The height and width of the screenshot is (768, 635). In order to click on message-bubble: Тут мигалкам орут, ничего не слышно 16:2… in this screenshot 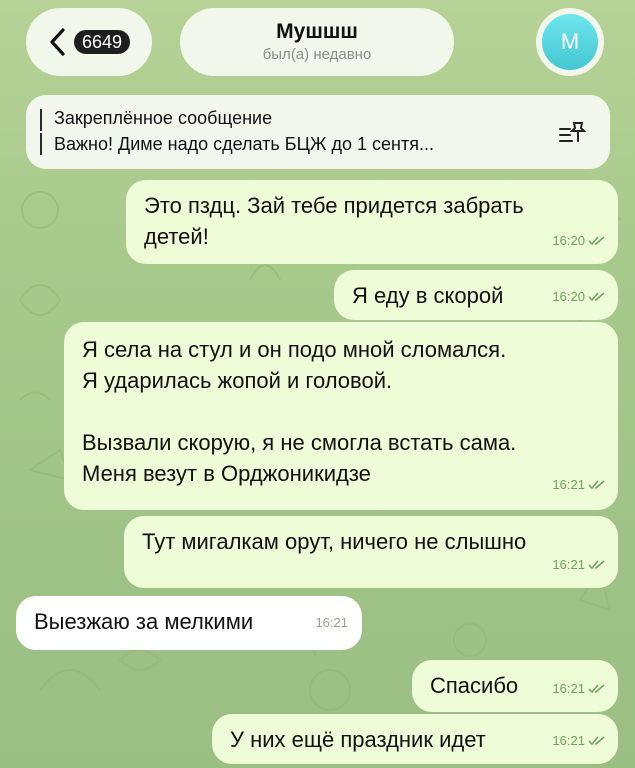, I will do `click(371, 552)`.